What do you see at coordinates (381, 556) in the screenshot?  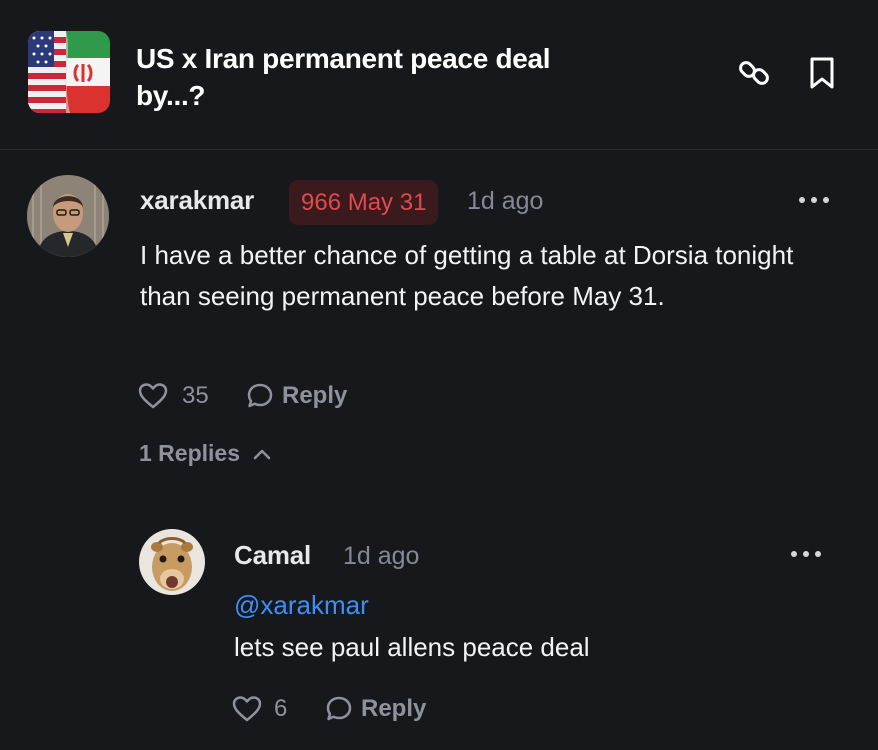 I see `reply-timestamp: 1d ago` at bounding box center [381, 556].